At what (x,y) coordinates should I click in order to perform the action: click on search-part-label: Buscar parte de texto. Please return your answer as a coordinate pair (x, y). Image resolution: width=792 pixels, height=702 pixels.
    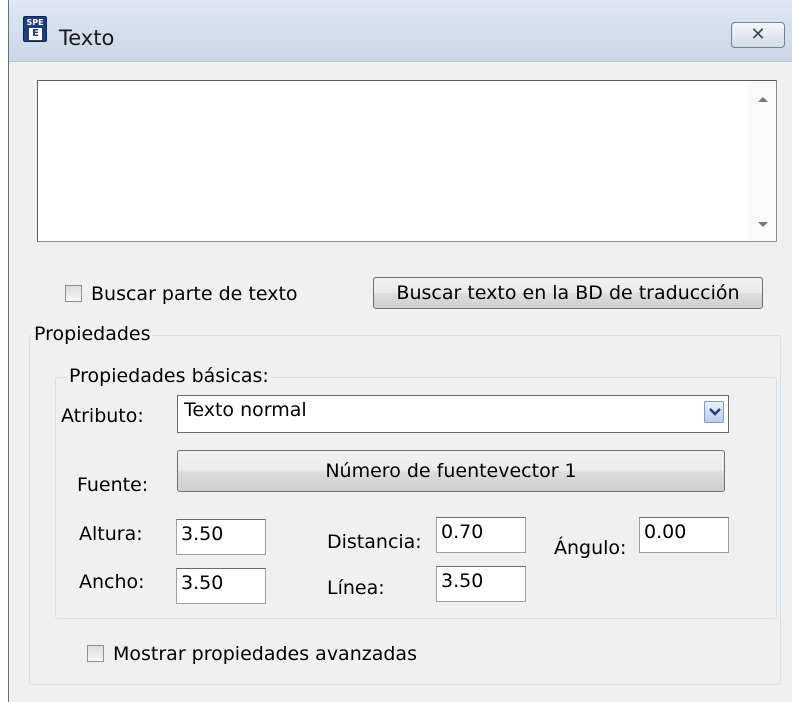
    Looking at the image, I should click on (194, 294).